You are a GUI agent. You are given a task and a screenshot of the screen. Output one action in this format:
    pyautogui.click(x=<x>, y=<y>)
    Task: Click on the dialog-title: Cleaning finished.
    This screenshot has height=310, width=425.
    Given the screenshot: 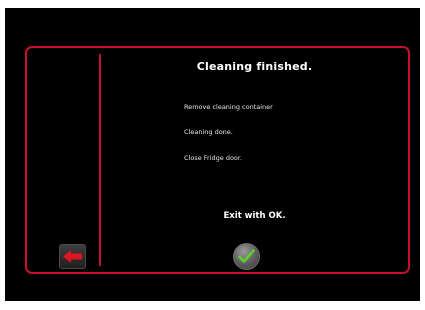 What is the action you would take?
    pyautogui.click(x=254, y=66)
    